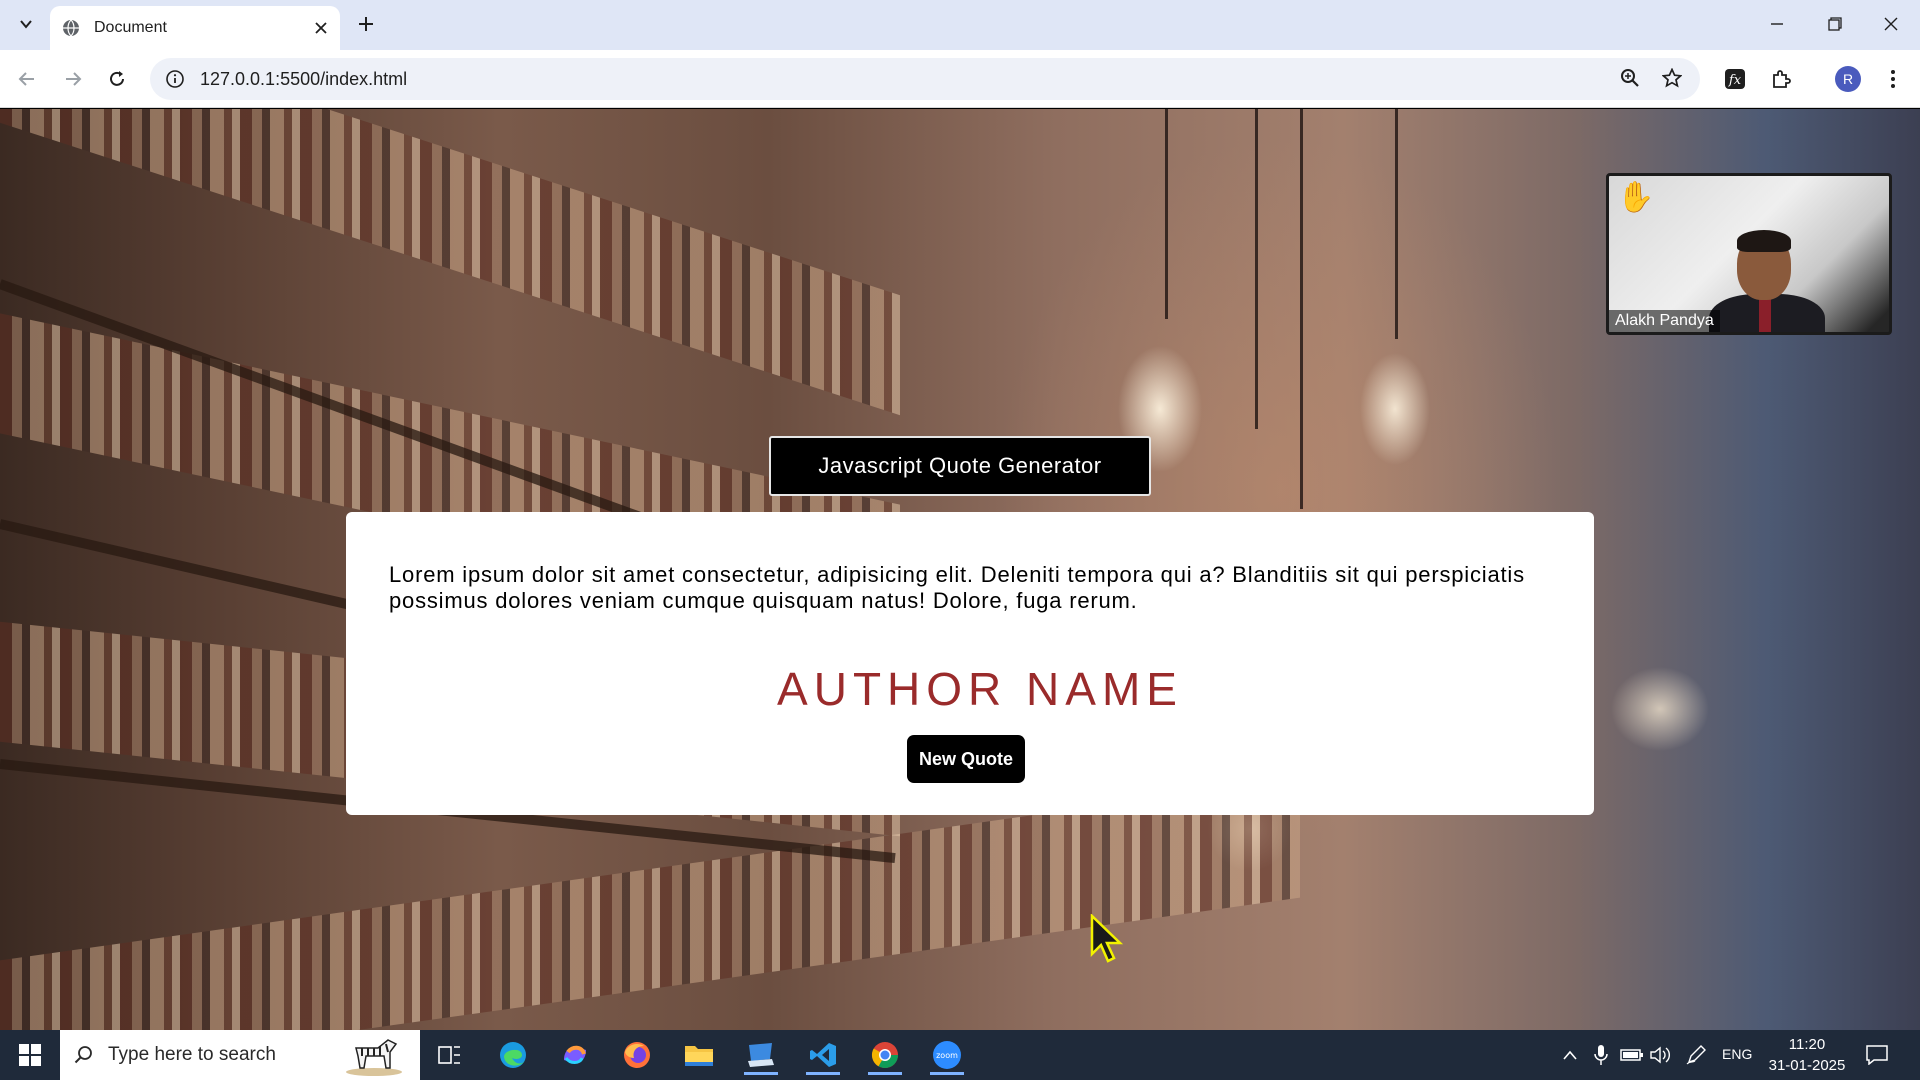  I want to click on restore-button, so click(1835, 24).